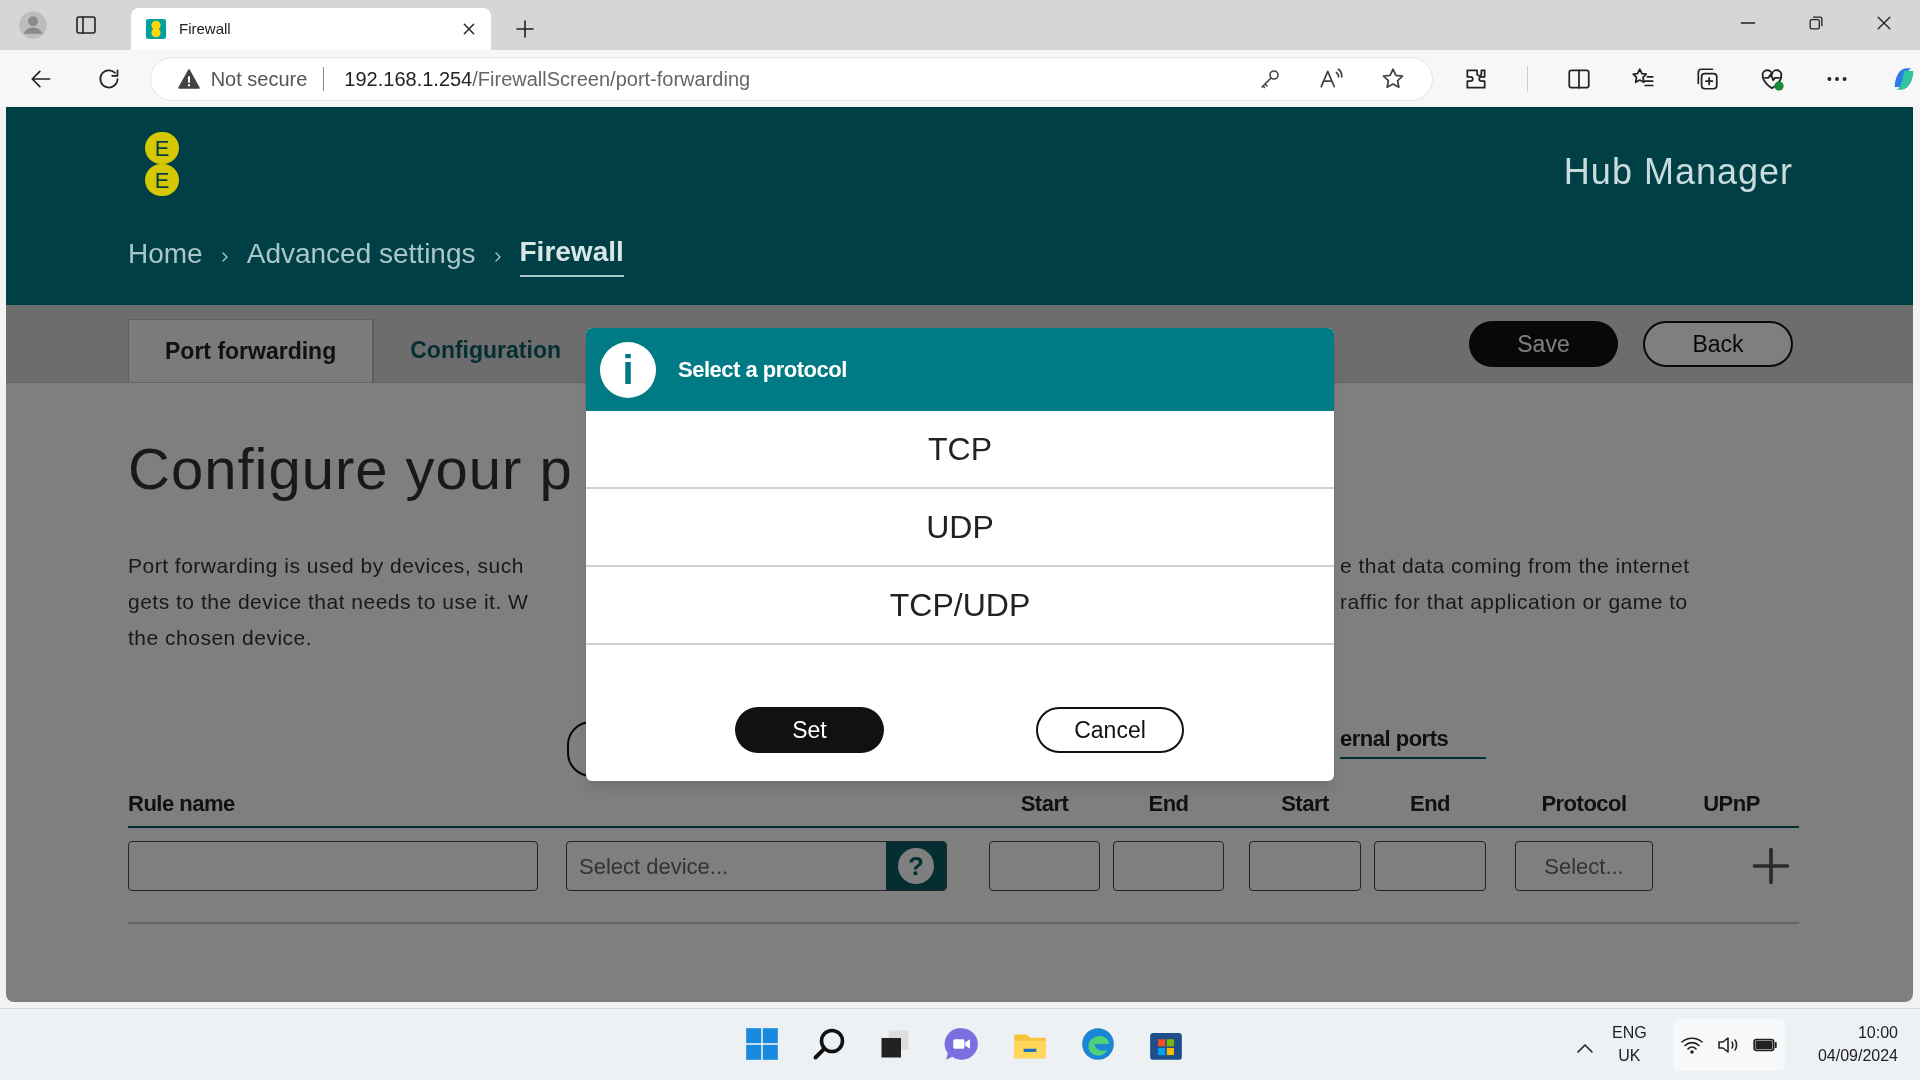 The width and height of the screenshot is (1920, 1080). I want to click on collections-icon, so click(1707, 78).